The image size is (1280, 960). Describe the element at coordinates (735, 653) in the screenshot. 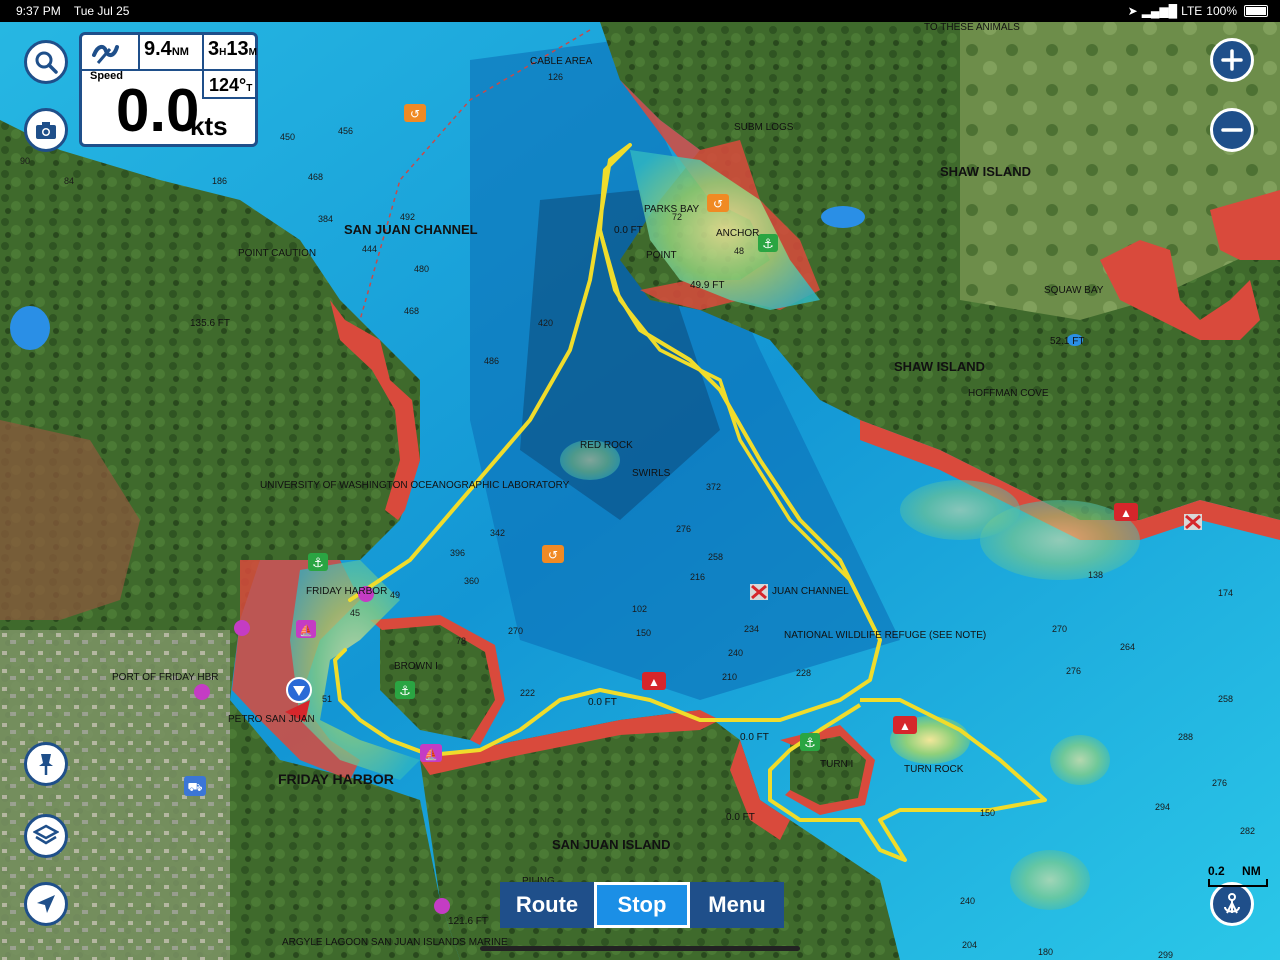

I see `sounding: 240` at that location.